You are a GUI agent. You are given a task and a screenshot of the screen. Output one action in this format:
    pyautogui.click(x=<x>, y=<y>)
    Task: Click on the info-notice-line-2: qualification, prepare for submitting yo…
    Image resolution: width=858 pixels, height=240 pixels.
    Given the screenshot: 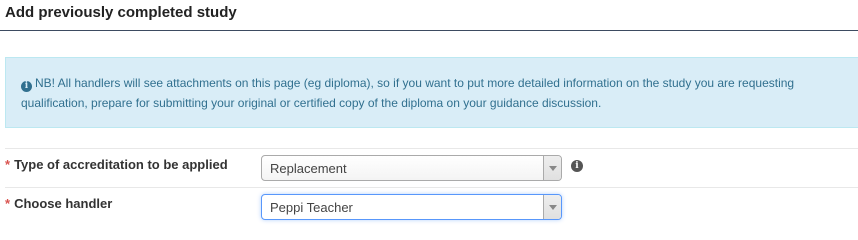 What is the action you would take?
    pyautogui.click(x=311, y=103)
    